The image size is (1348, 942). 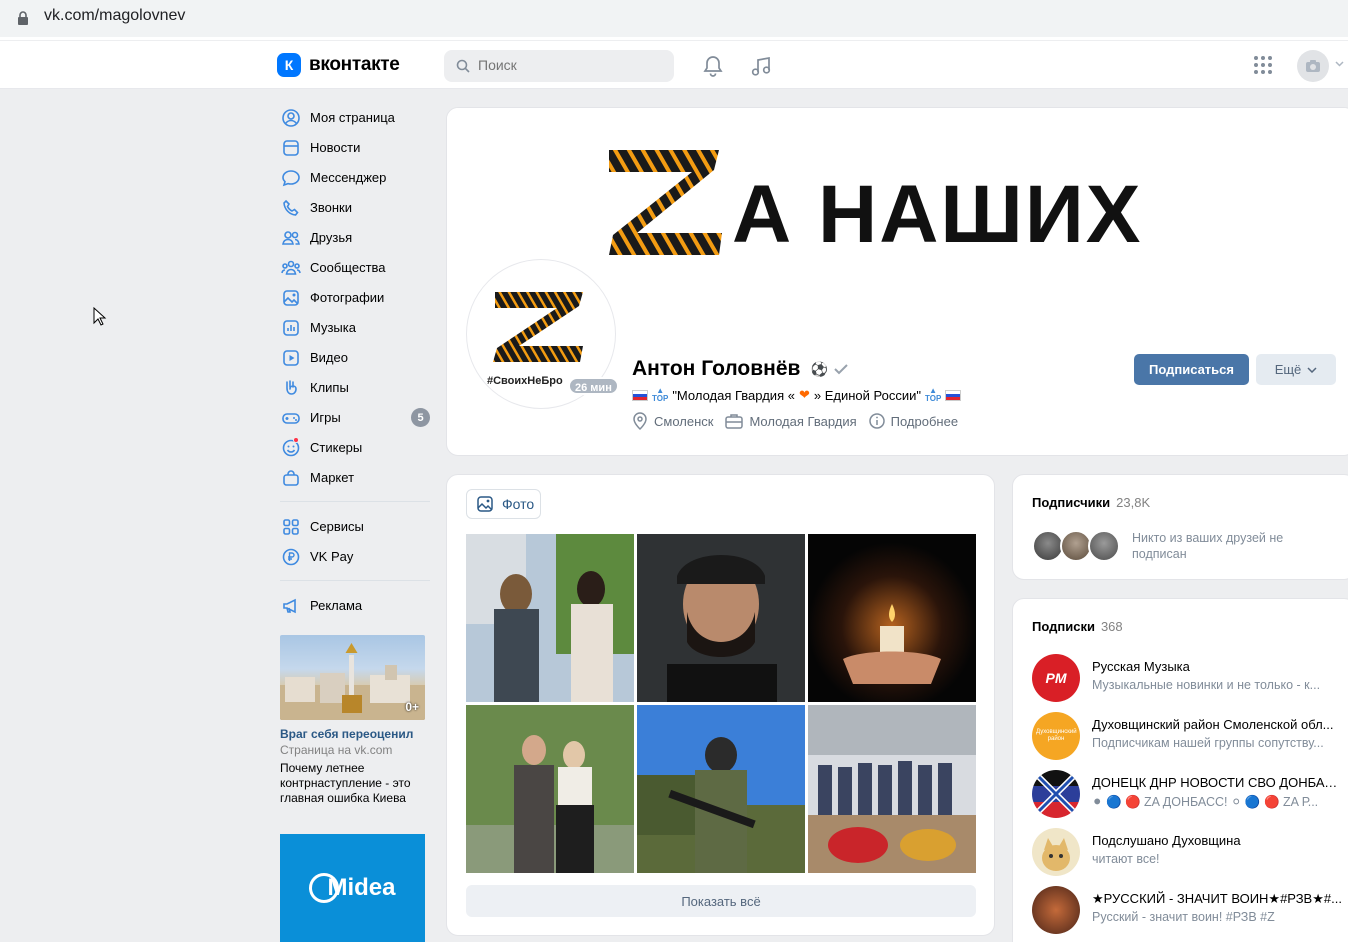 What do you see at coordinates (761, 66) in the screenshot?
I see `music-note-icon` at bounding box center [761, 66].